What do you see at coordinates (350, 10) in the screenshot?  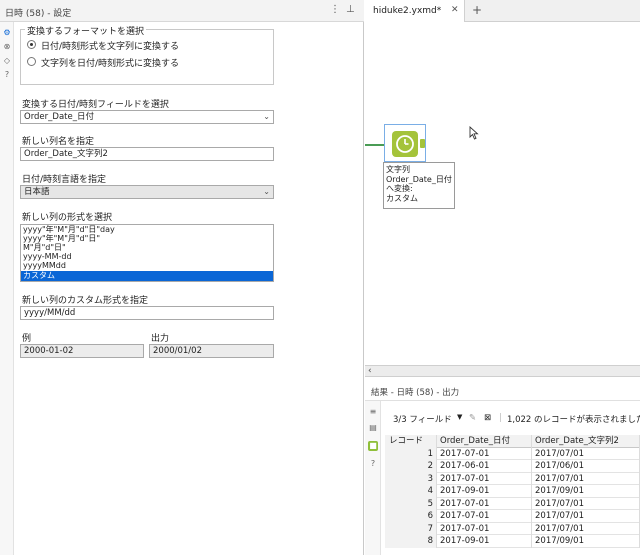 I see `pin-icon: ⊥` at bounding box center [350, 10].